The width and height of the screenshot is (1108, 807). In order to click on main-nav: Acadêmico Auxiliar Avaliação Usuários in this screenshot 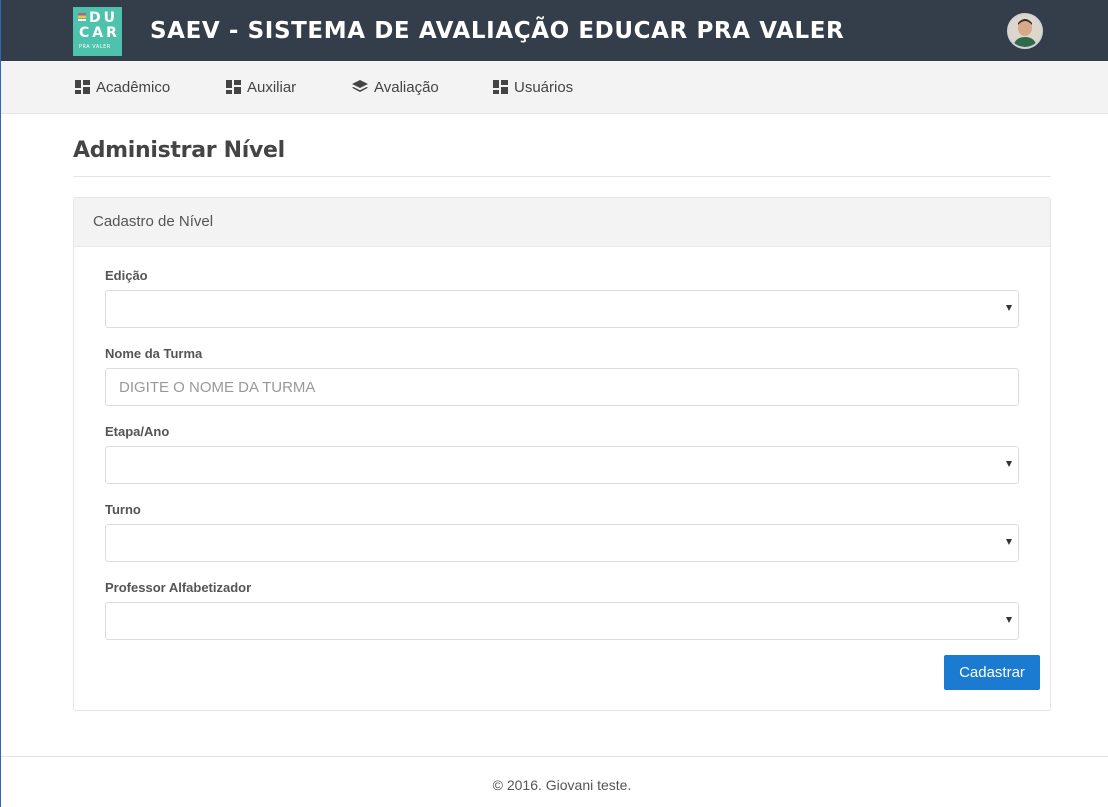, I will do `click(554, 87)`.